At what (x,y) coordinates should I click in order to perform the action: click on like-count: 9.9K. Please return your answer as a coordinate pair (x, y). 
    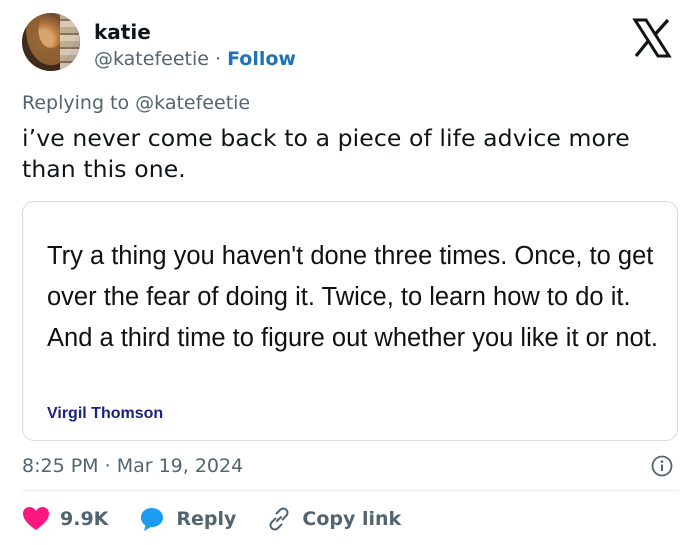
    Looking at the image, I should click on (84, 519).